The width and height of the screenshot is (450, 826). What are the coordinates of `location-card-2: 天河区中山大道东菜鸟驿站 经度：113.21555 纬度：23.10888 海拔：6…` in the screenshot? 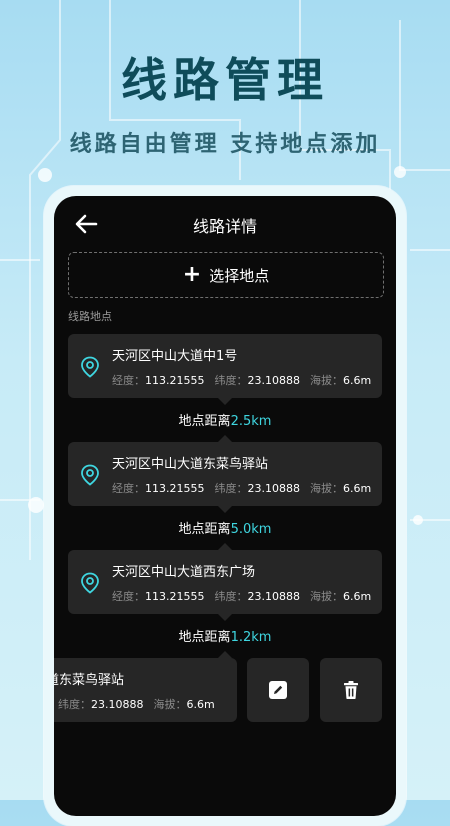 It's located at (225, 474).